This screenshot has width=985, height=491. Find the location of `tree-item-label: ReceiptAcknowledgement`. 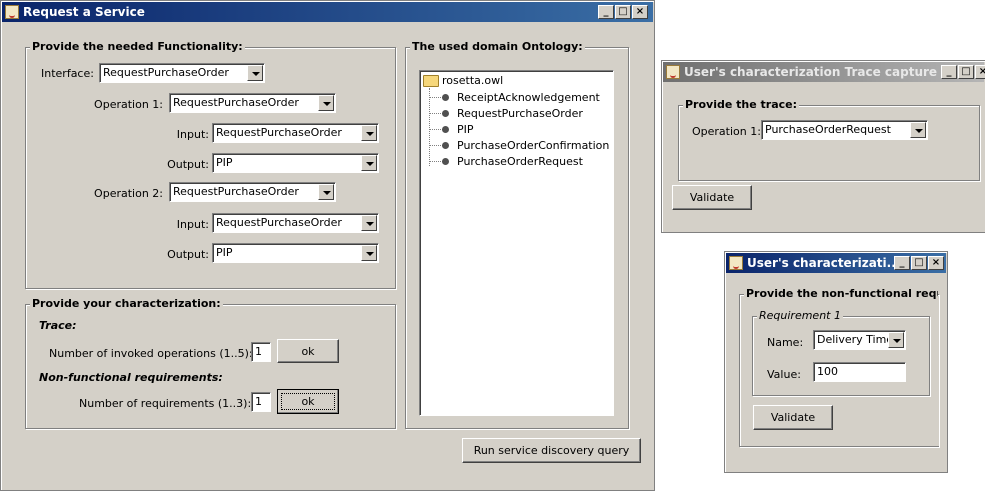

tree-item-label: ReceiptAcknowledgement is located at coordinates (528, 97).